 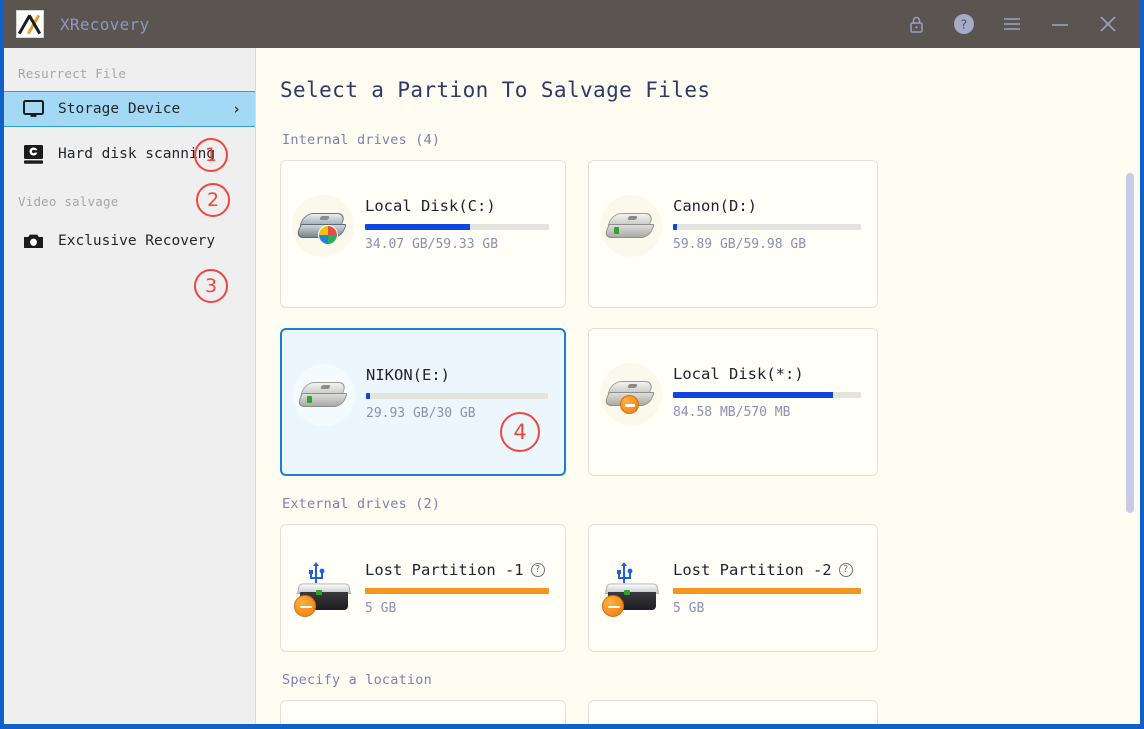 I want to click on title-bar: XRecovery ?, so click(x=572, y=24).